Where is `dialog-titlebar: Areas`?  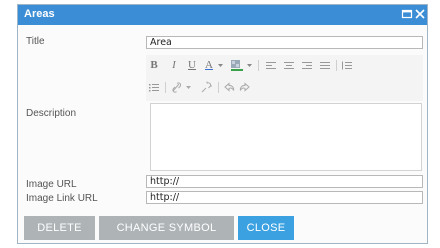
dialog-titlebar: Areas is located at coordinates (222, 15).